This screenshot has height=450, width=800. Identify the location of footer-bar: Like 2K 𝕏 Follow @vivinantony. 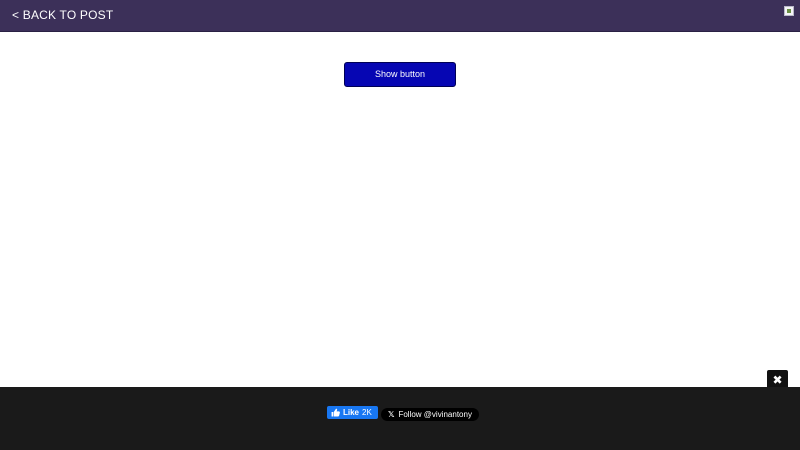
(400, 418).